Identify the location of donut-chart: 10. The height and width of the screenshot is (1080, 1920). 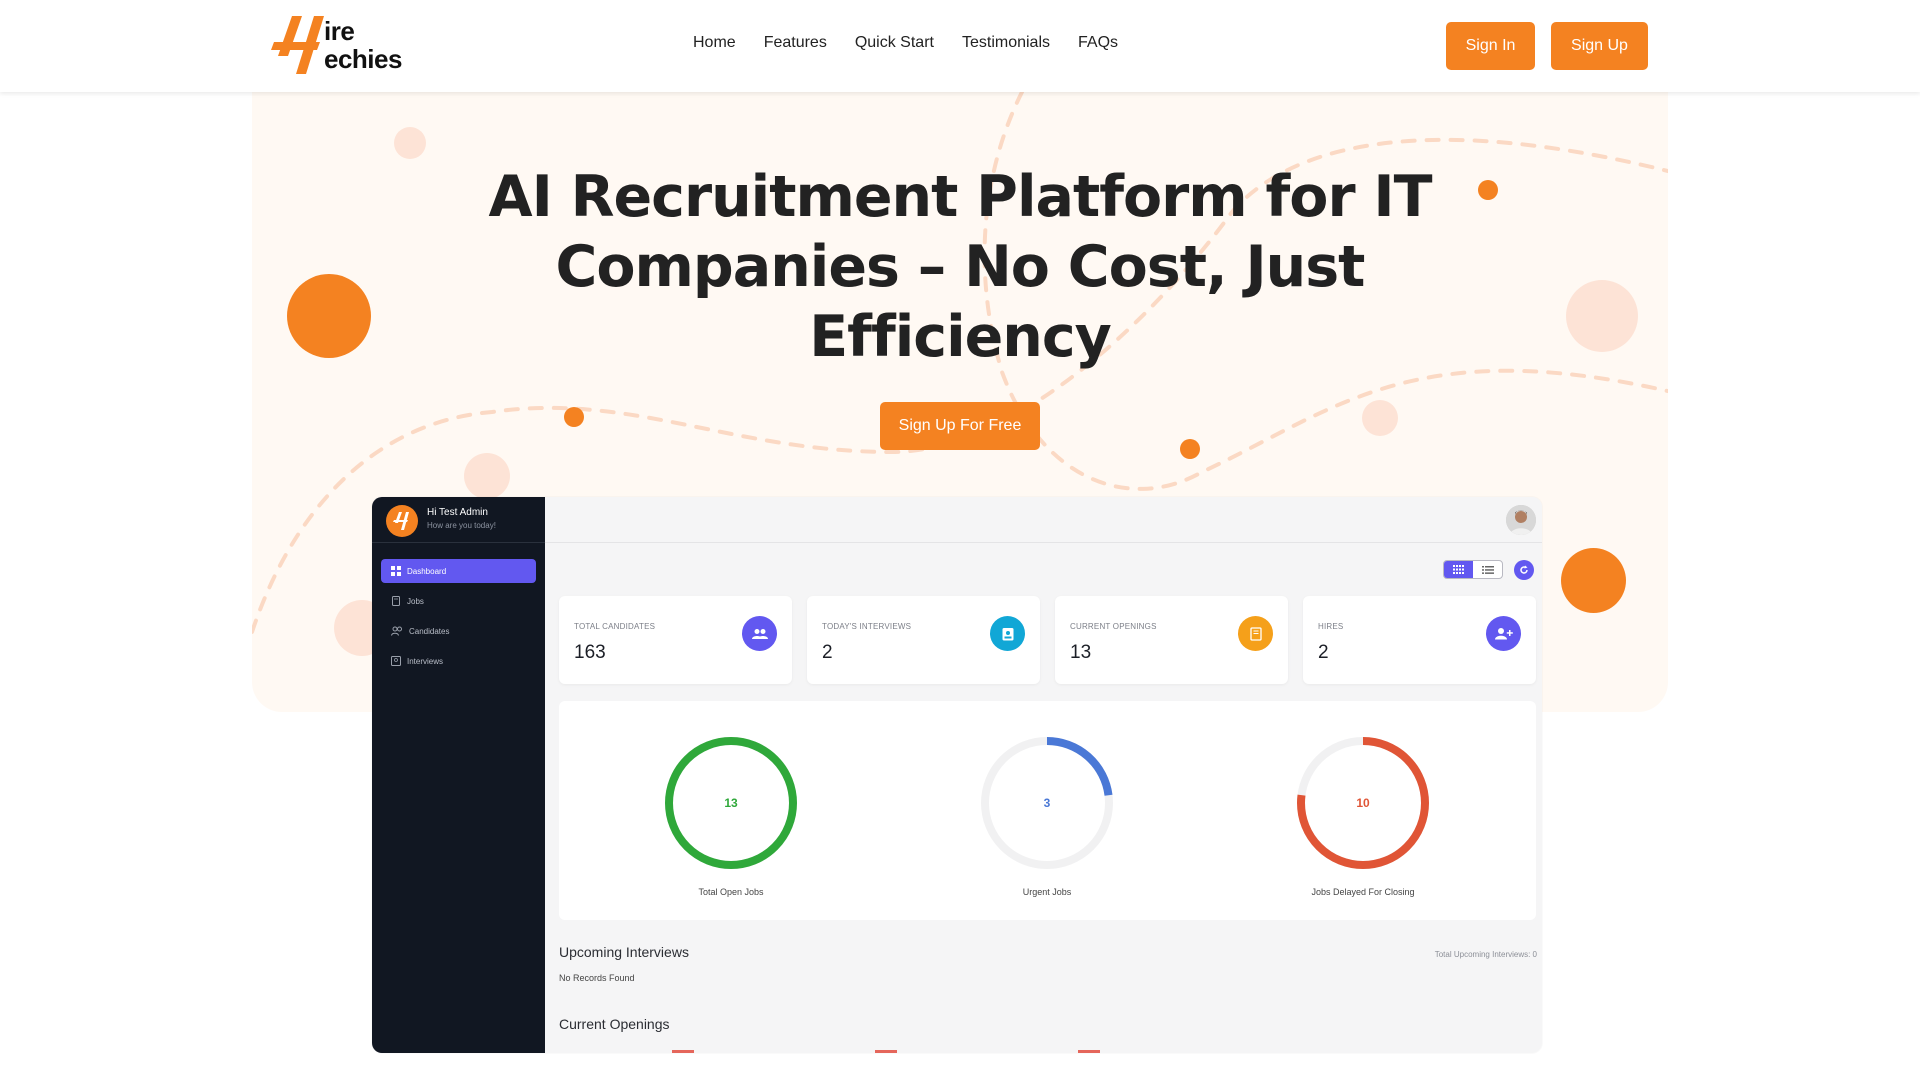
(1363, 803).